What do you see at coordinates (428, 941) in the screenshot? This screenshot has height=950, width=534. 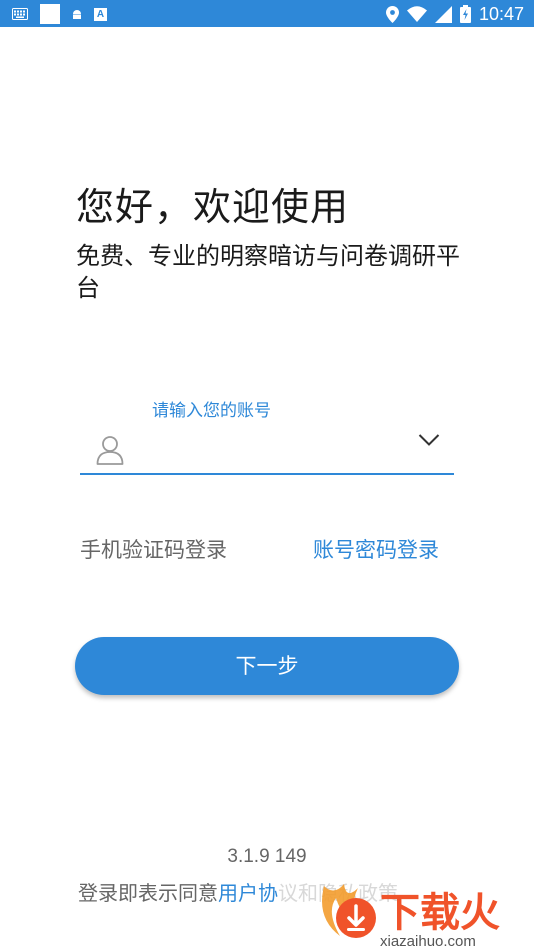 I see `watermark-url: xiazaihuo.com` at bounding box center [428, 941].